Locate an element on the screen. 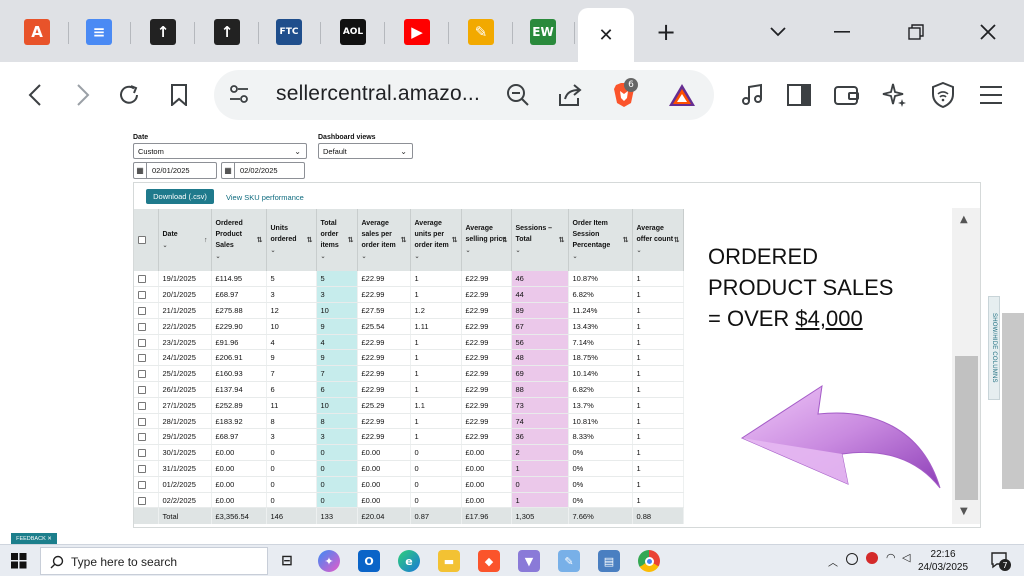 This screenshot has width=1024, height=576. column-header: Average sales per order item ⌄ ⇅ is located at coordinates (384, 240).